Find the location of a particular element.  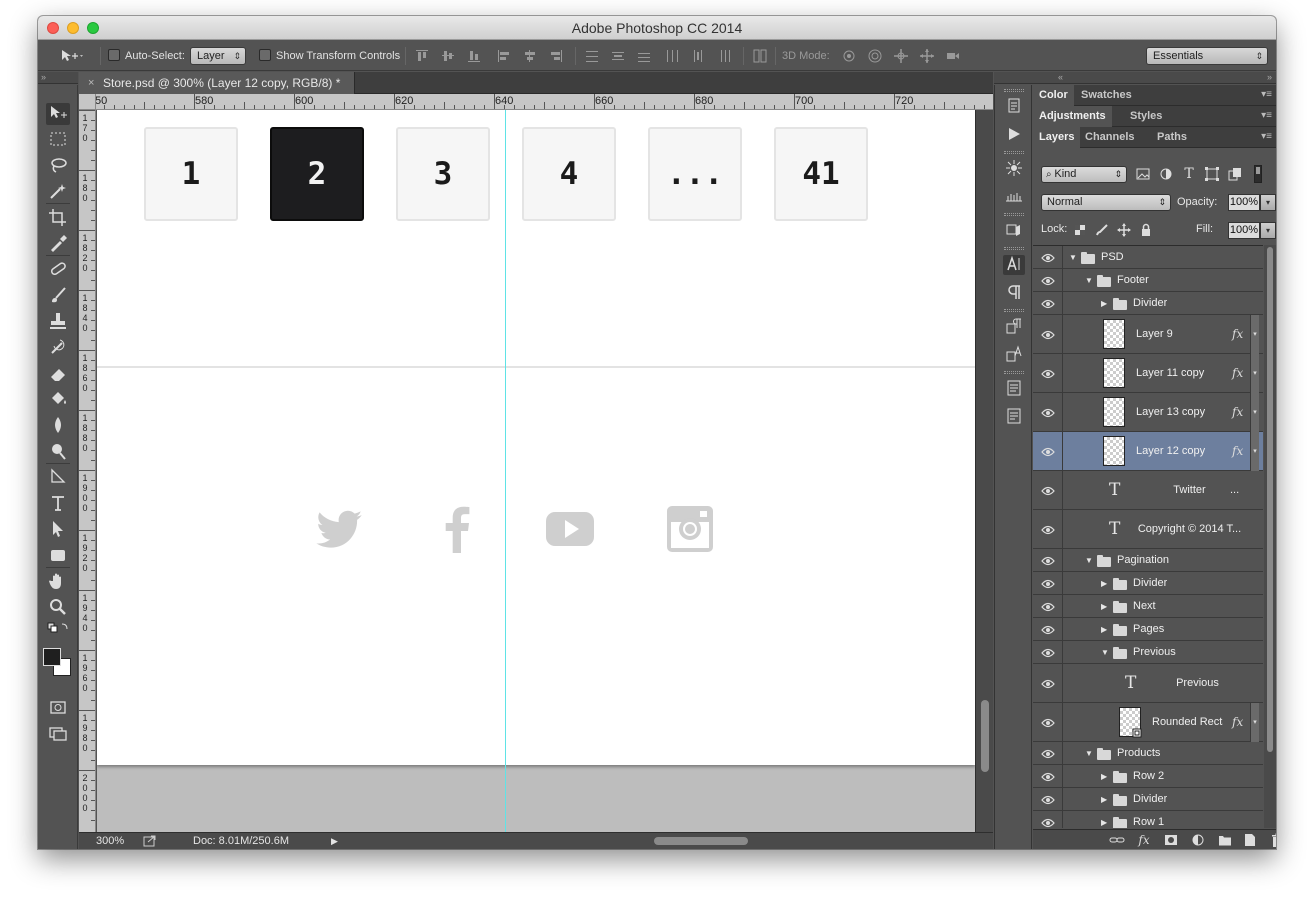

layer-group-row: ▼ Footer is located at coordinates (1148, 280).